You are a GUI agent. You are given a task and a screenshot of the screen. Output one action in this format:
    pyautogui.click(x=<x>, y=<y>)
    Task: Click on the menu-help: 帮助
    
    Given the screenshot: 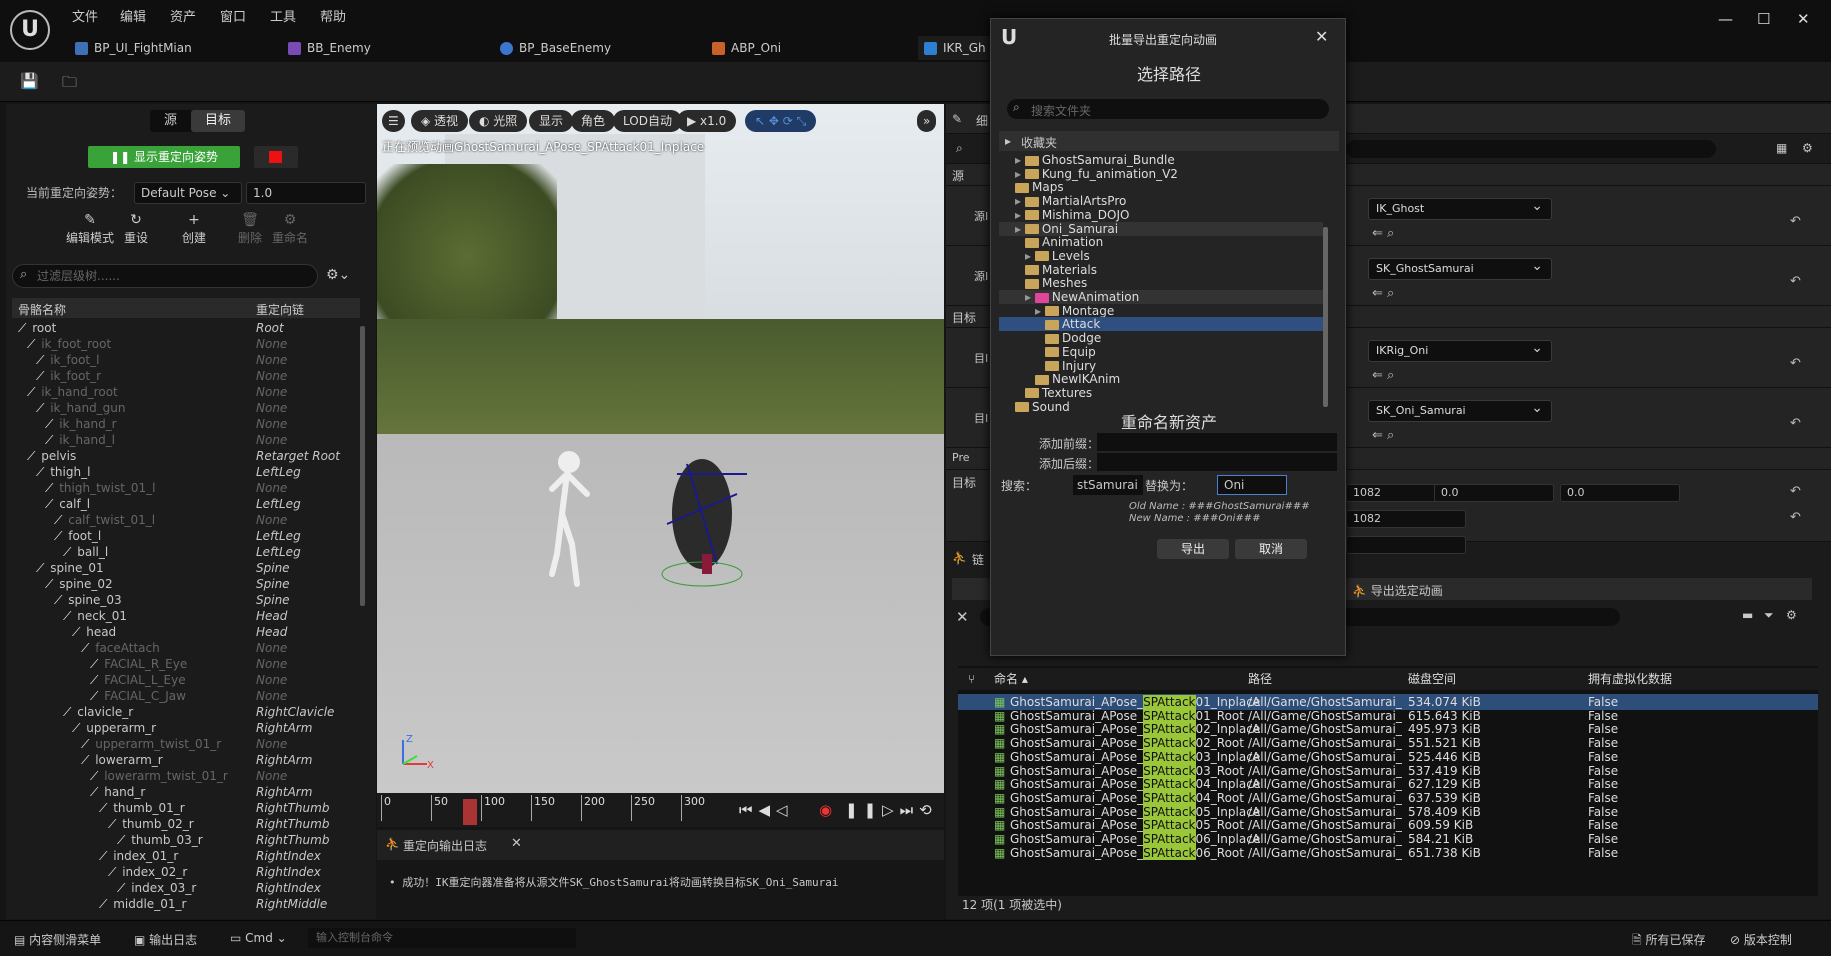 What is the action you would take?
    pyautogui.click(x=333, y=15)
    